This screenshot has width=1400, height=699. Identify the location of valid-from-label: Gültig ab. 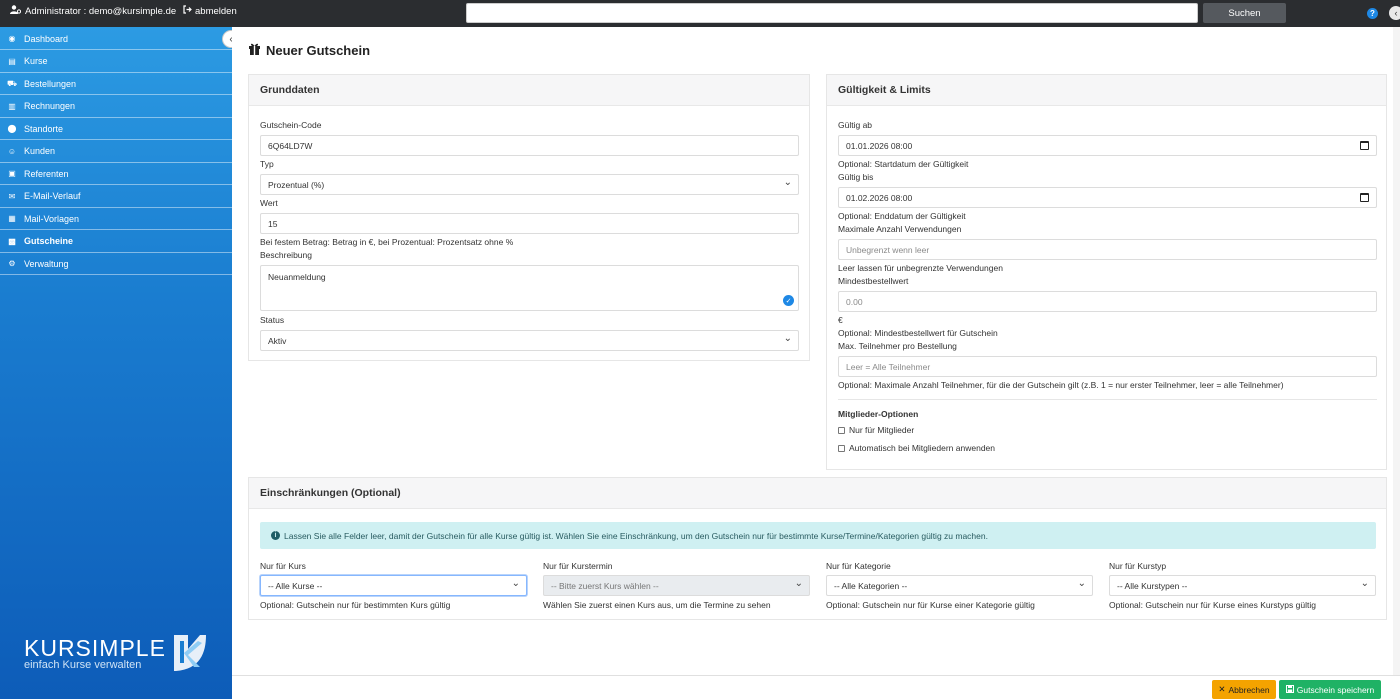
(855, 125).